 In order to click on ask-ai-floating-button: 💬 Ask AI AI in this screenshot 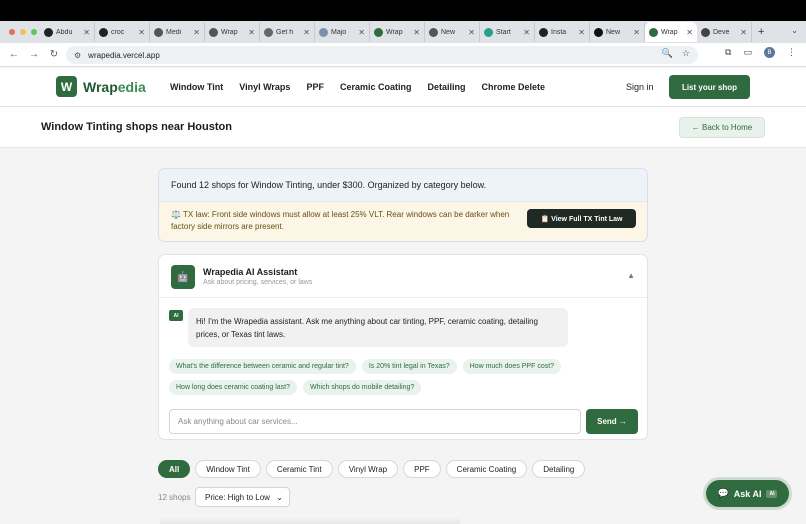, I will do `click(747, 493)`.